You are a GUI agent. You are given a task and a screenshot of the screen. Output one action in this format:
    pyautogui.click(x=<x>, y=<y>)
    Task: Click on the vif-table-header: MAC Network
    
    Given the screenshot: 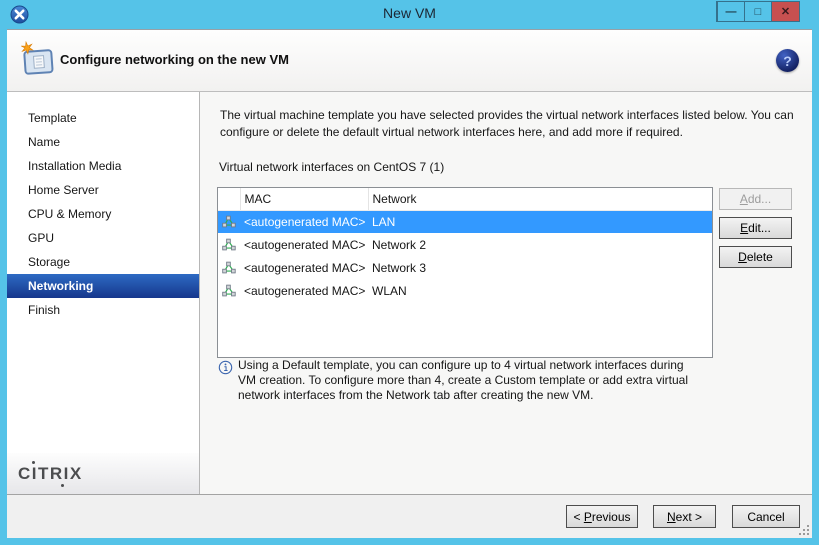 What is the action you would take?
    pyautogui.click(x=465, y=199)
    